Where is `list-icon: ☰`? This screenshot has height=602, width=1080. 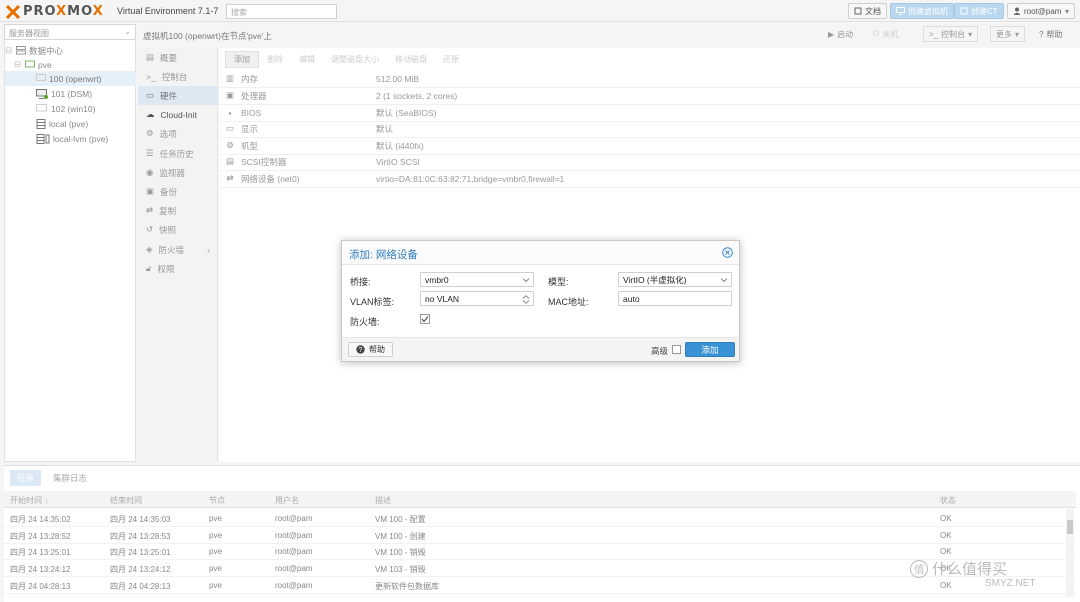 list-icon: ☰ is located at coordinates (150, 153).